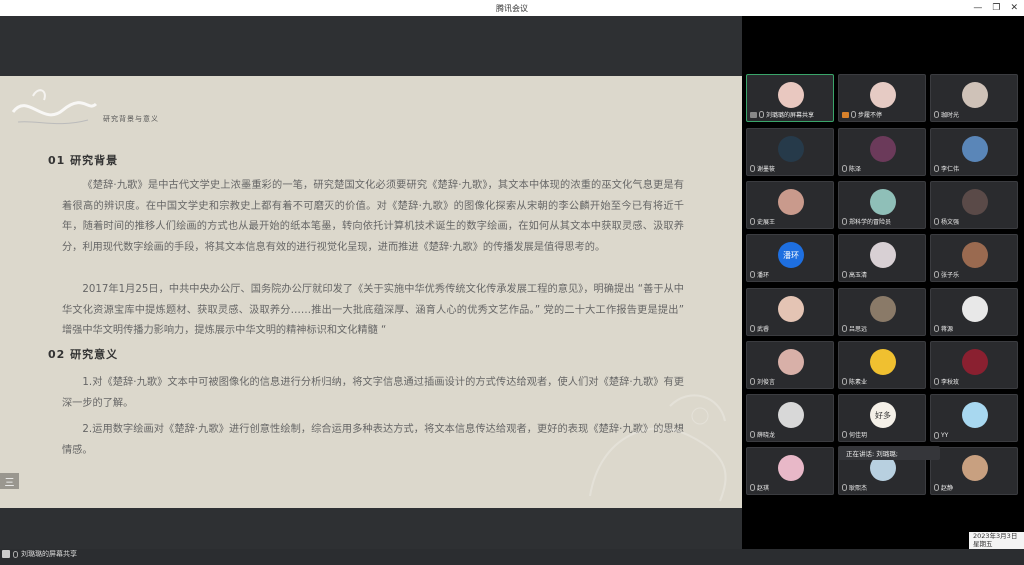 The image size is (1024, 565). I want to click on avatar: 潘环, so click(791, 255).